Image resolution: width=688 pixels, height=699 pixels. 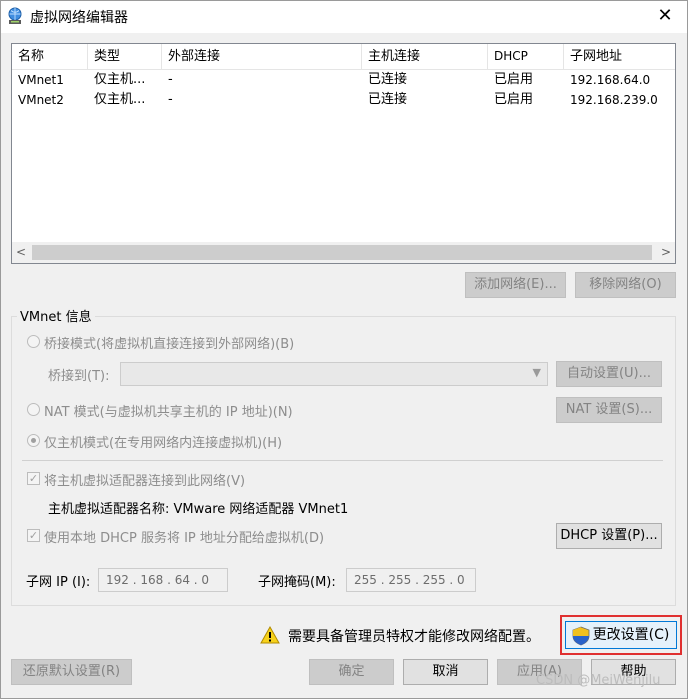 What do you see at coordinates (33, 409) in the screenshot?
I see `nat-radio` at bounding box center [33, 409].